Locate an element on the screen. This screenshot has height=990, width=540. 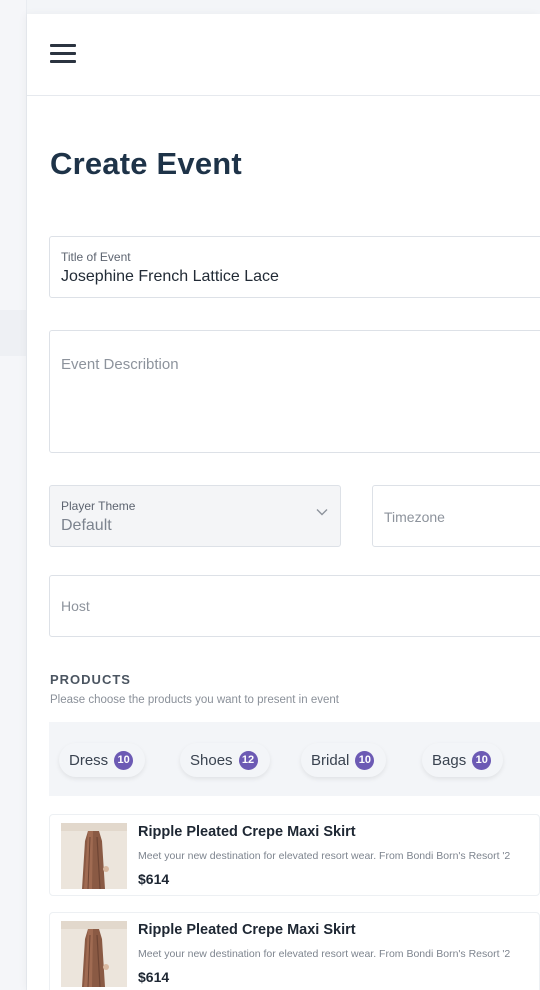
category-chip-dress: Dress 10 is located at coordinates (102, 760).